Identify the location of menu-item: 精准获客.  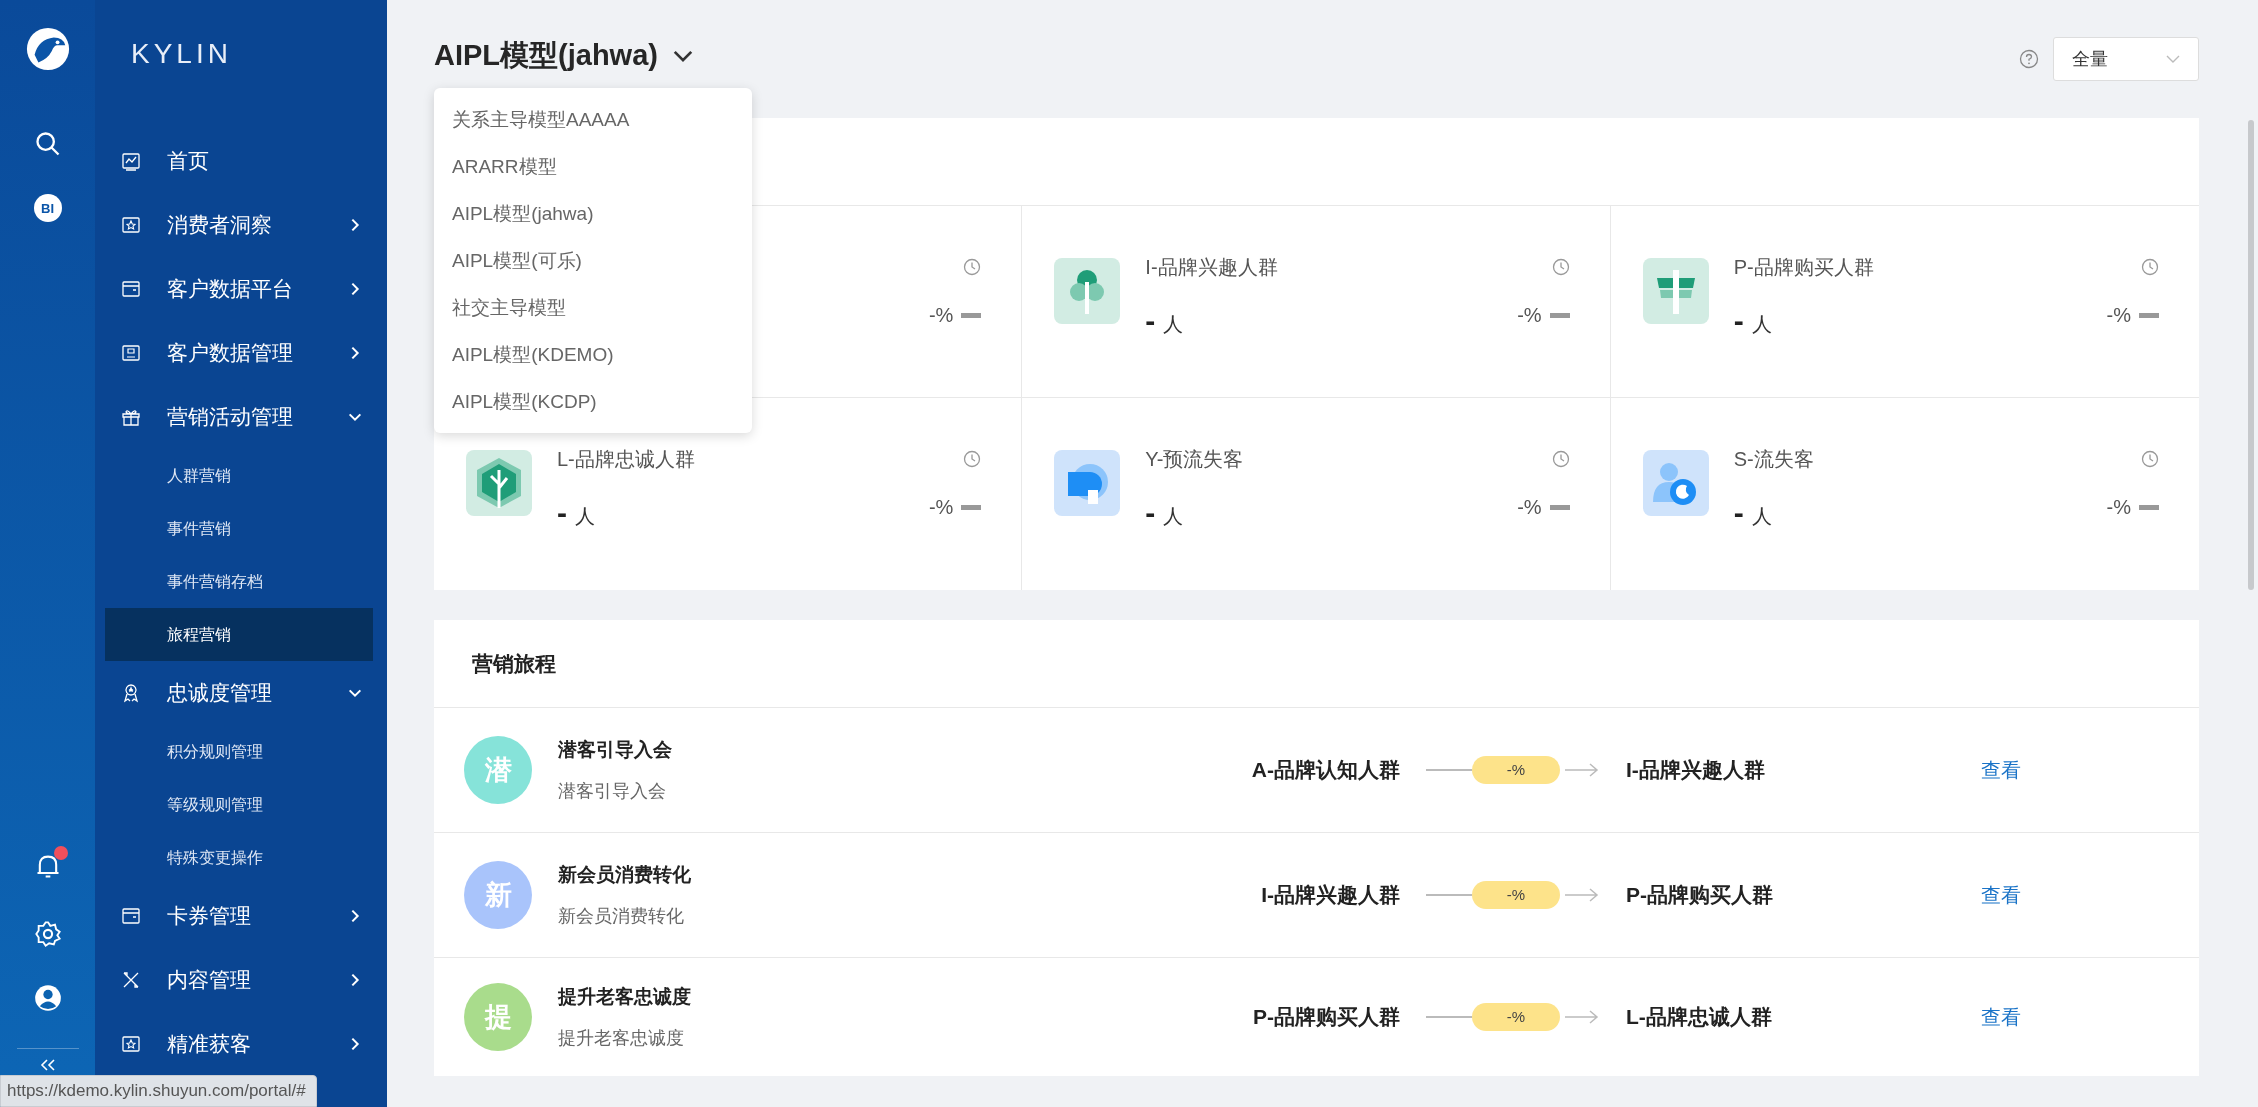
(241, 1044).